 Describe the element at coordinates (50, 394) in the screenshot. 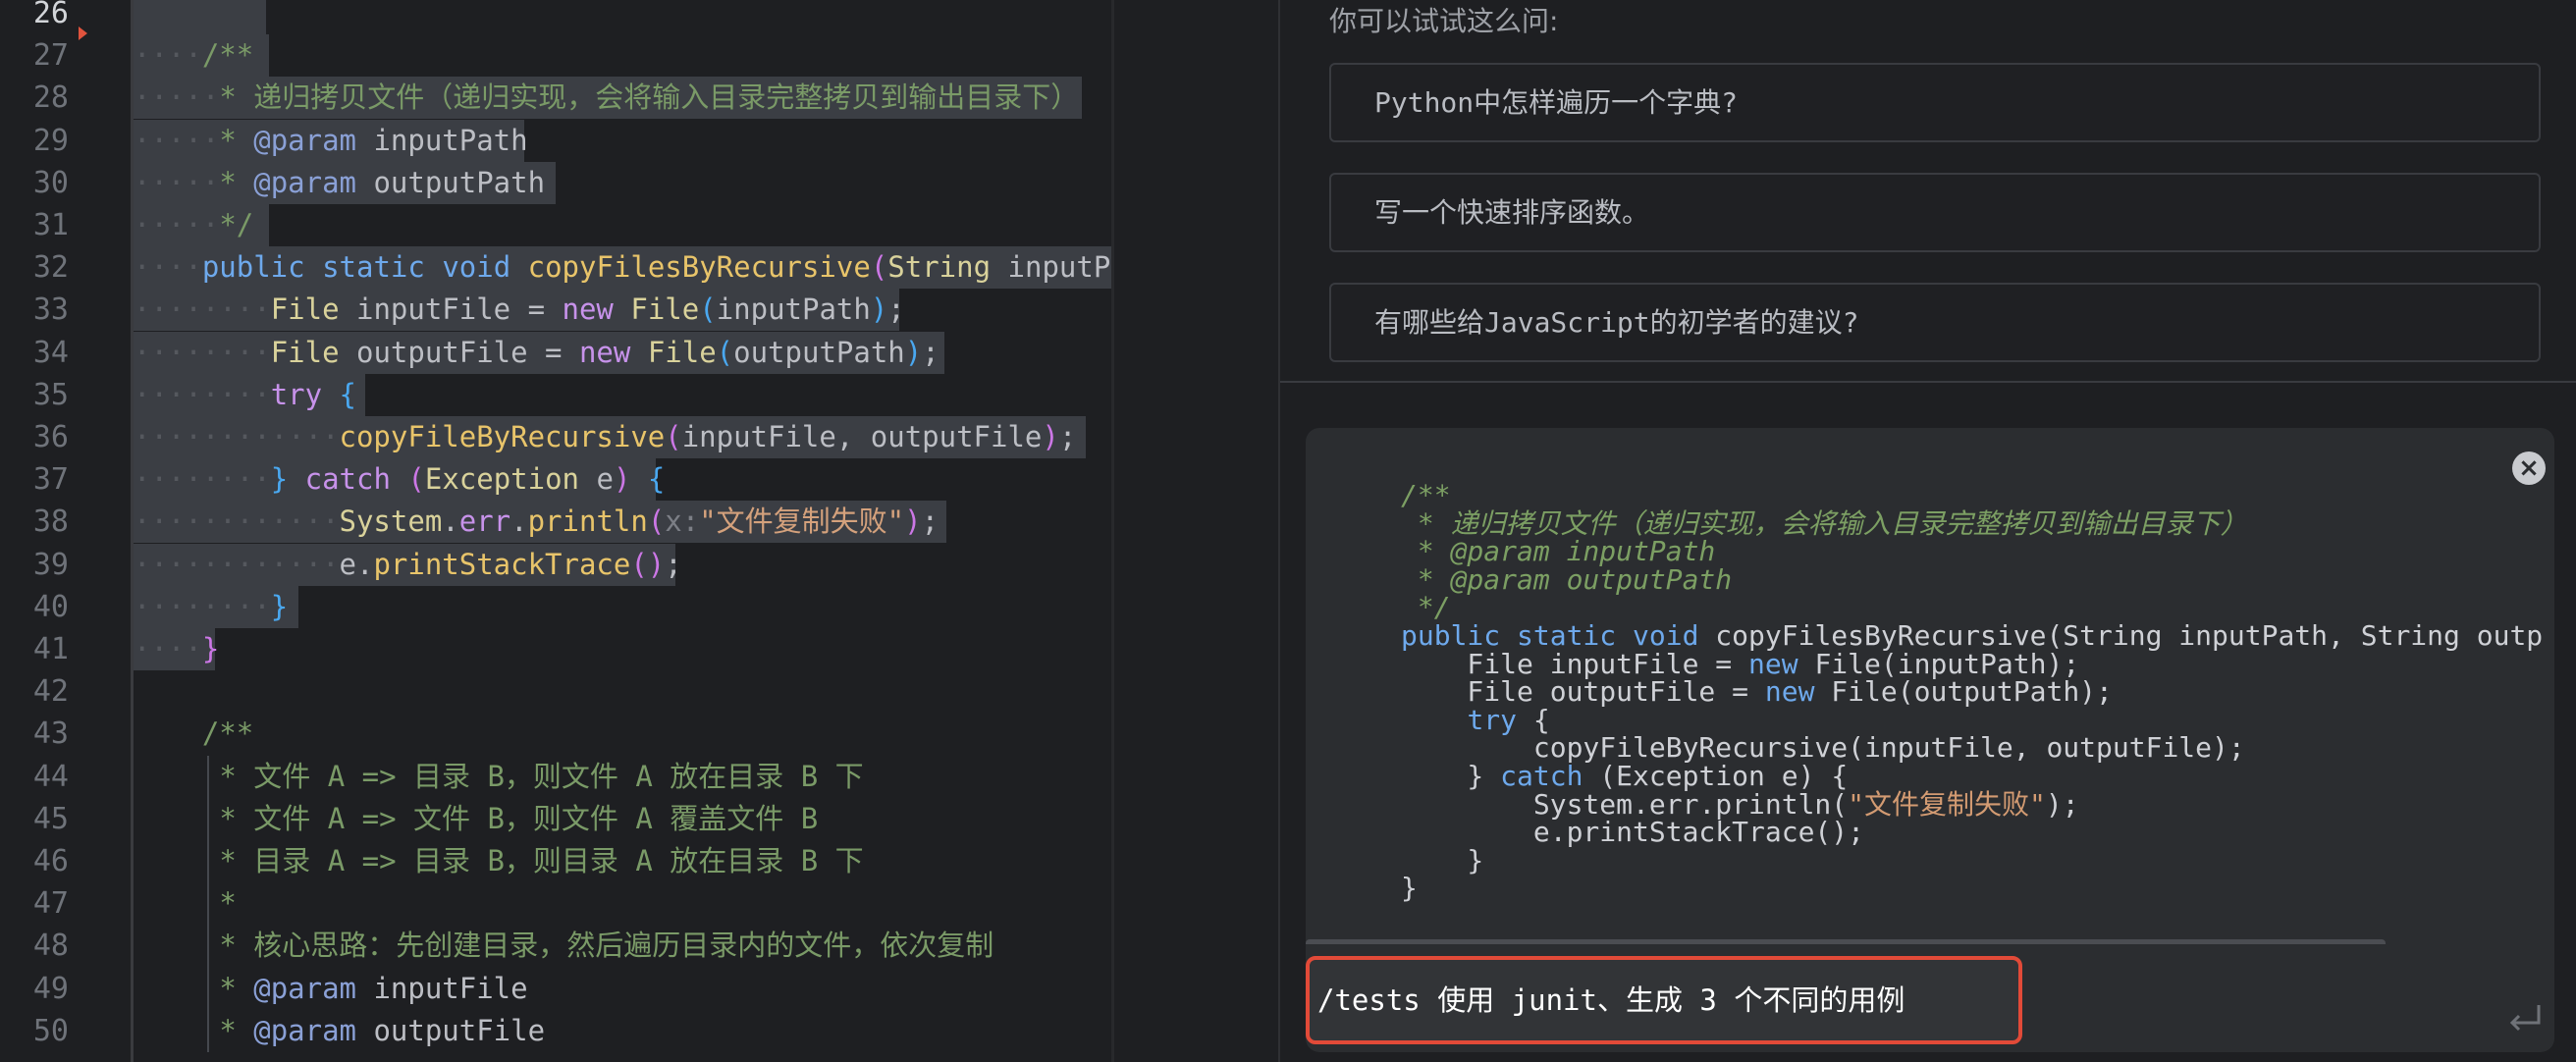

I see `line-number: 35` at that location.